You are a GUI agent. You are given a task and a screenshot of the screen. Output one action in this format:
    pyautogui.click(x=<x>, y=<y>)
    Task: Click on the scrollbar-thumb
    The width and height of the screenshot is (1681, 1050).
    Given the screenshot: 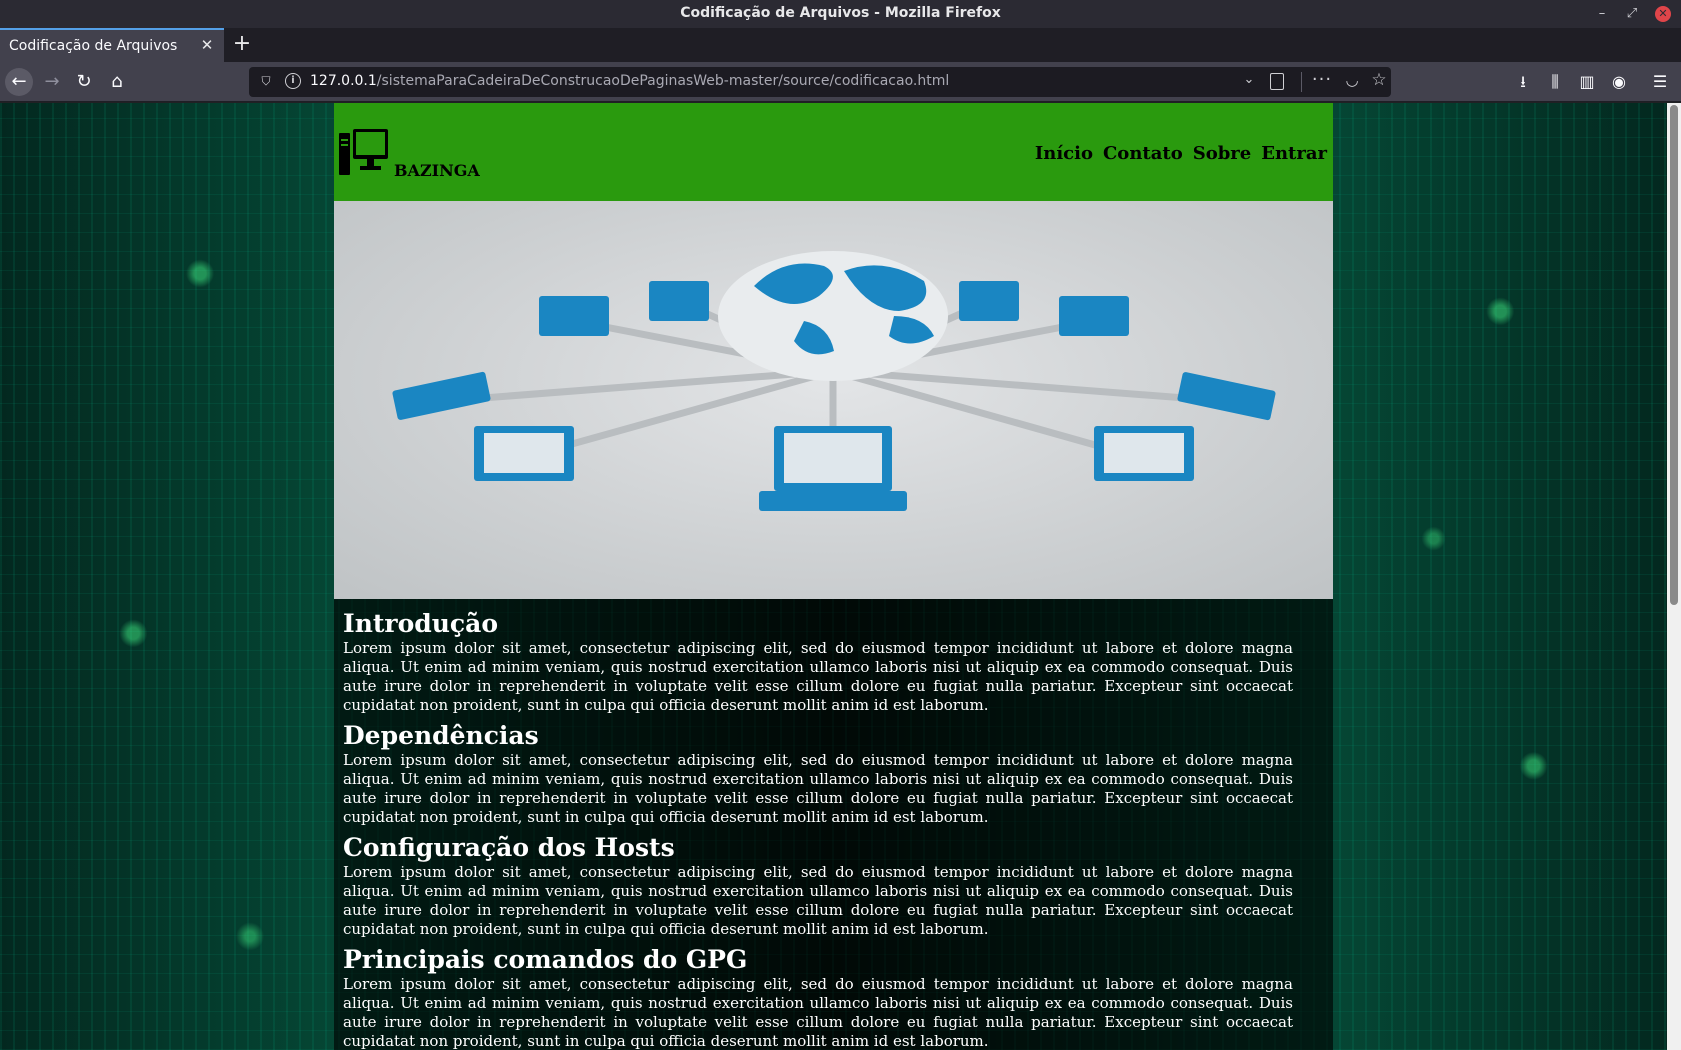 What is the action you would take?
    pyautogui.click(x=1674, y=355)
    